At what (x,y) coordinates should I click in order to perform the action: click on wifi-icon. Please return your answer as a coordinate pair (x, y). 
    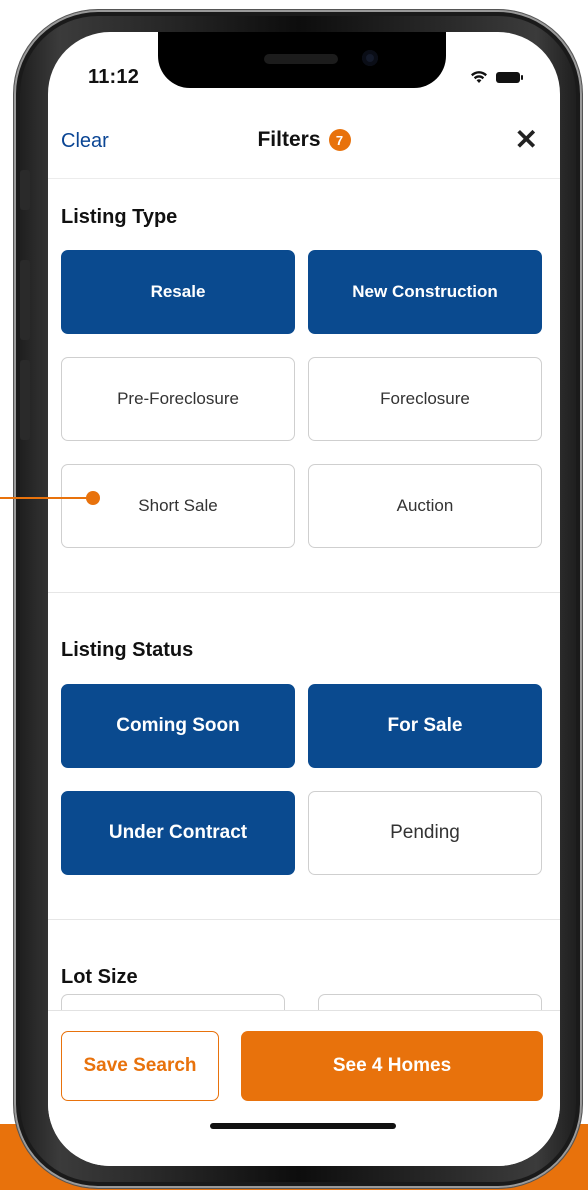
    Looking at the image, I should click on (479, 77).